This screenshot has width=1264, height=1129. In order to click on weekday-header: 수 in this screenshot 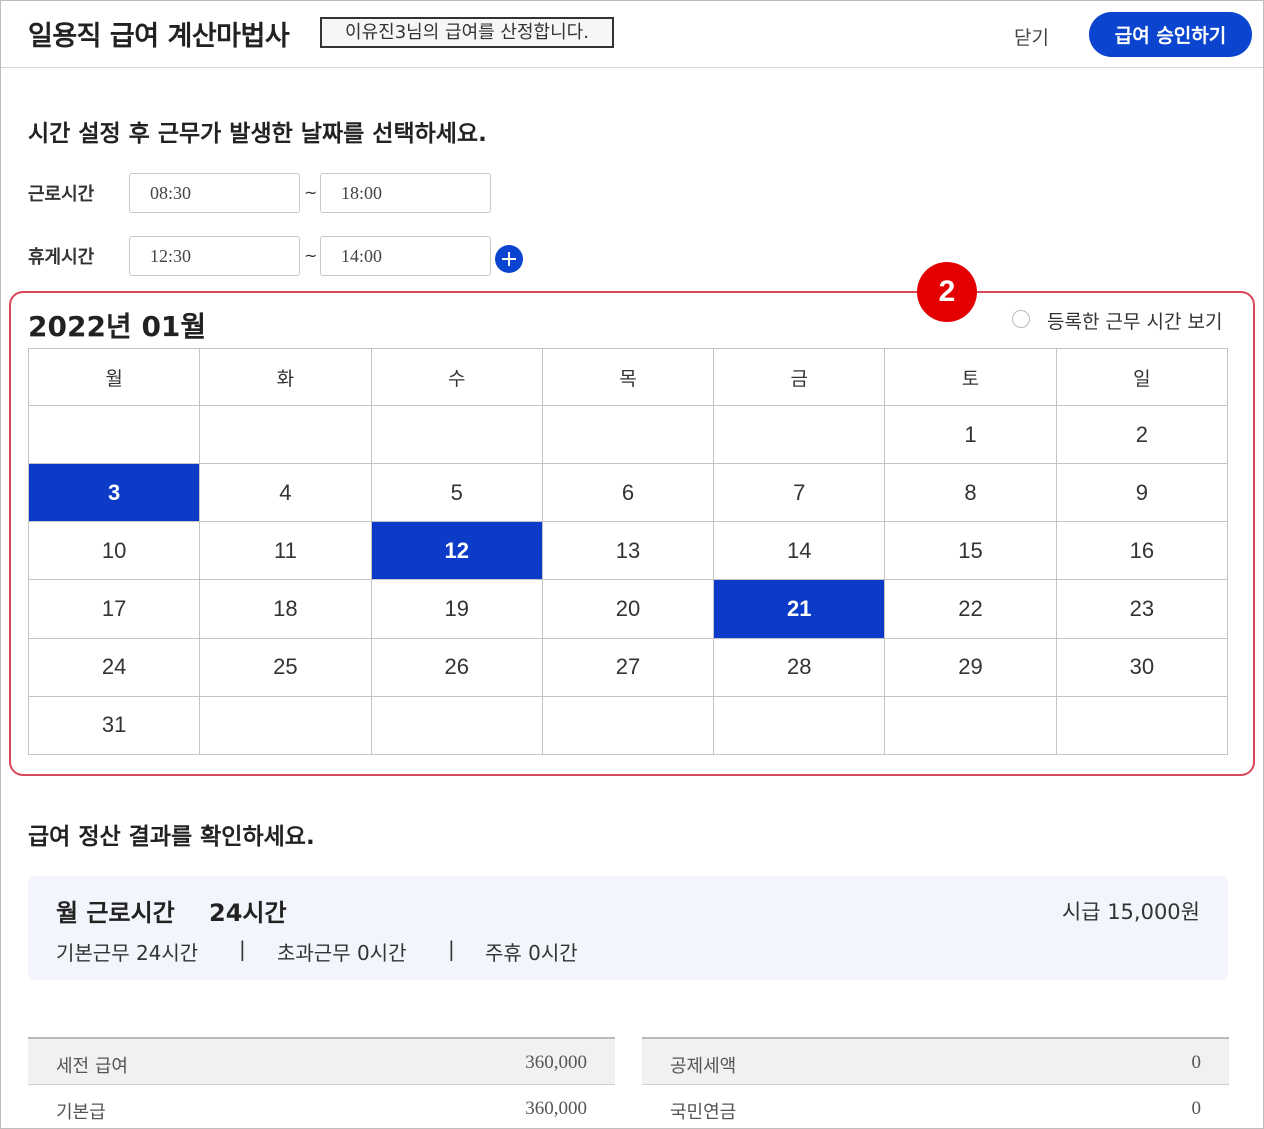, I will do `click(456, 377)`.